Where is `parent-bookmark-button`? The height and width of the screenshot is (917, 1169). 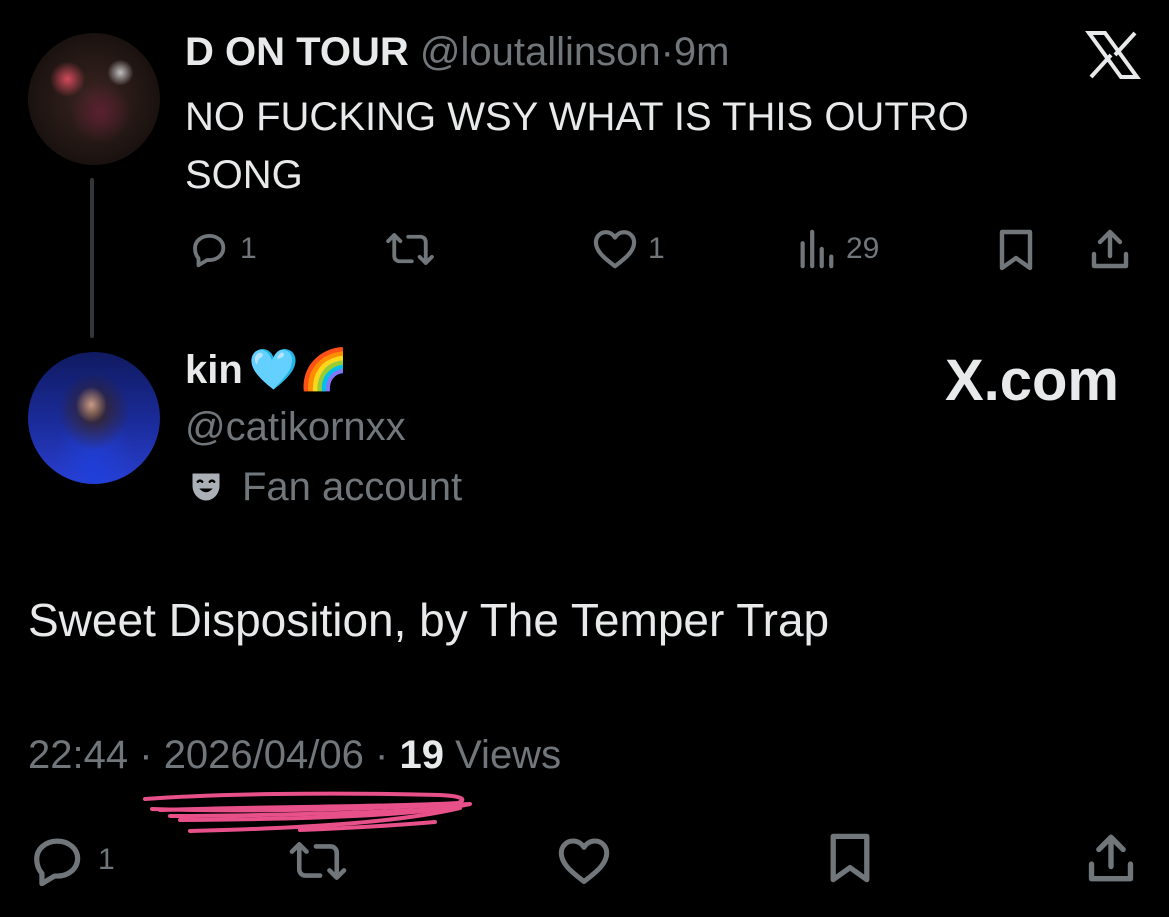 parent-bookmark-button is located at coordinates (1016, 250).